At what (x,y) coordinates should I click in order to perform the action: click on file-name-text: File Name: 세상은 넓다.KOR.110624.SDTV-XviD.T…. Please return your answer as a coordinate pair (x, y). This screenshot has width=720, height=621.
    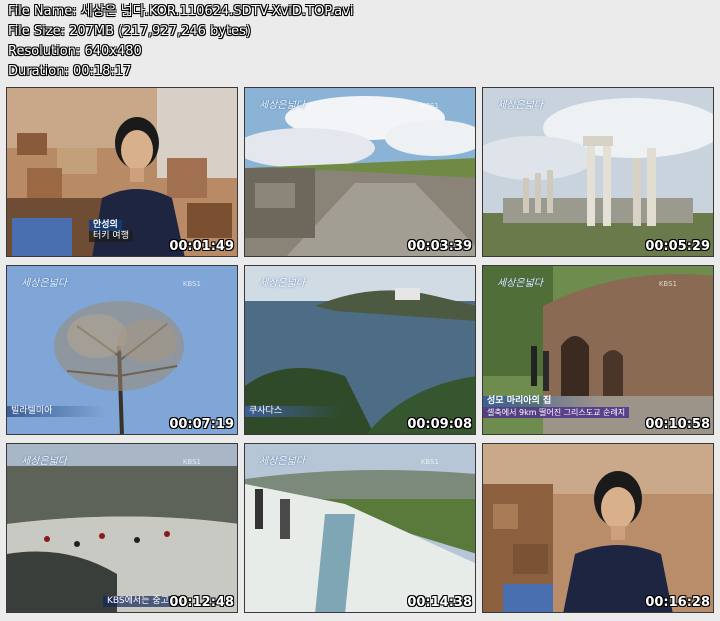
    Looking at the image, I should click on (181, 11).